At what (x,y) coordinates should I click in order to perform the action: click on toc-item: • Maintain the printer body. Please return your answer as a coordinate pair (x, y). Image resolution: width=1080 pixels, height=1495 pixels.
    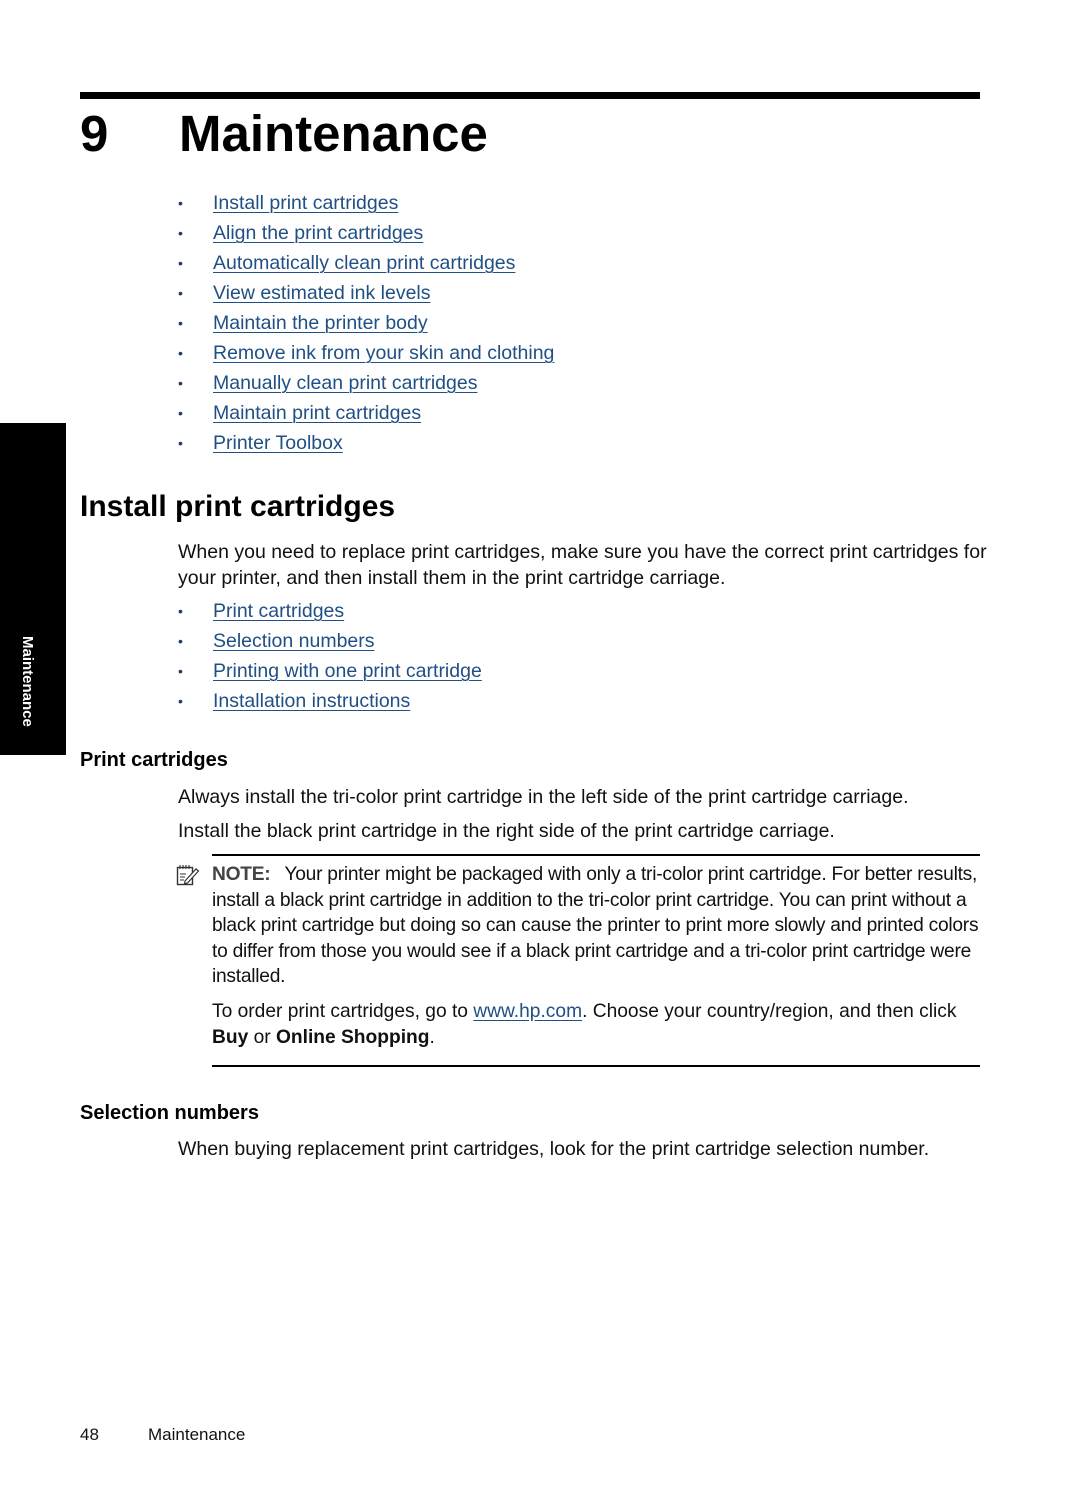
    Looking at the image, I should click on (366, 323).